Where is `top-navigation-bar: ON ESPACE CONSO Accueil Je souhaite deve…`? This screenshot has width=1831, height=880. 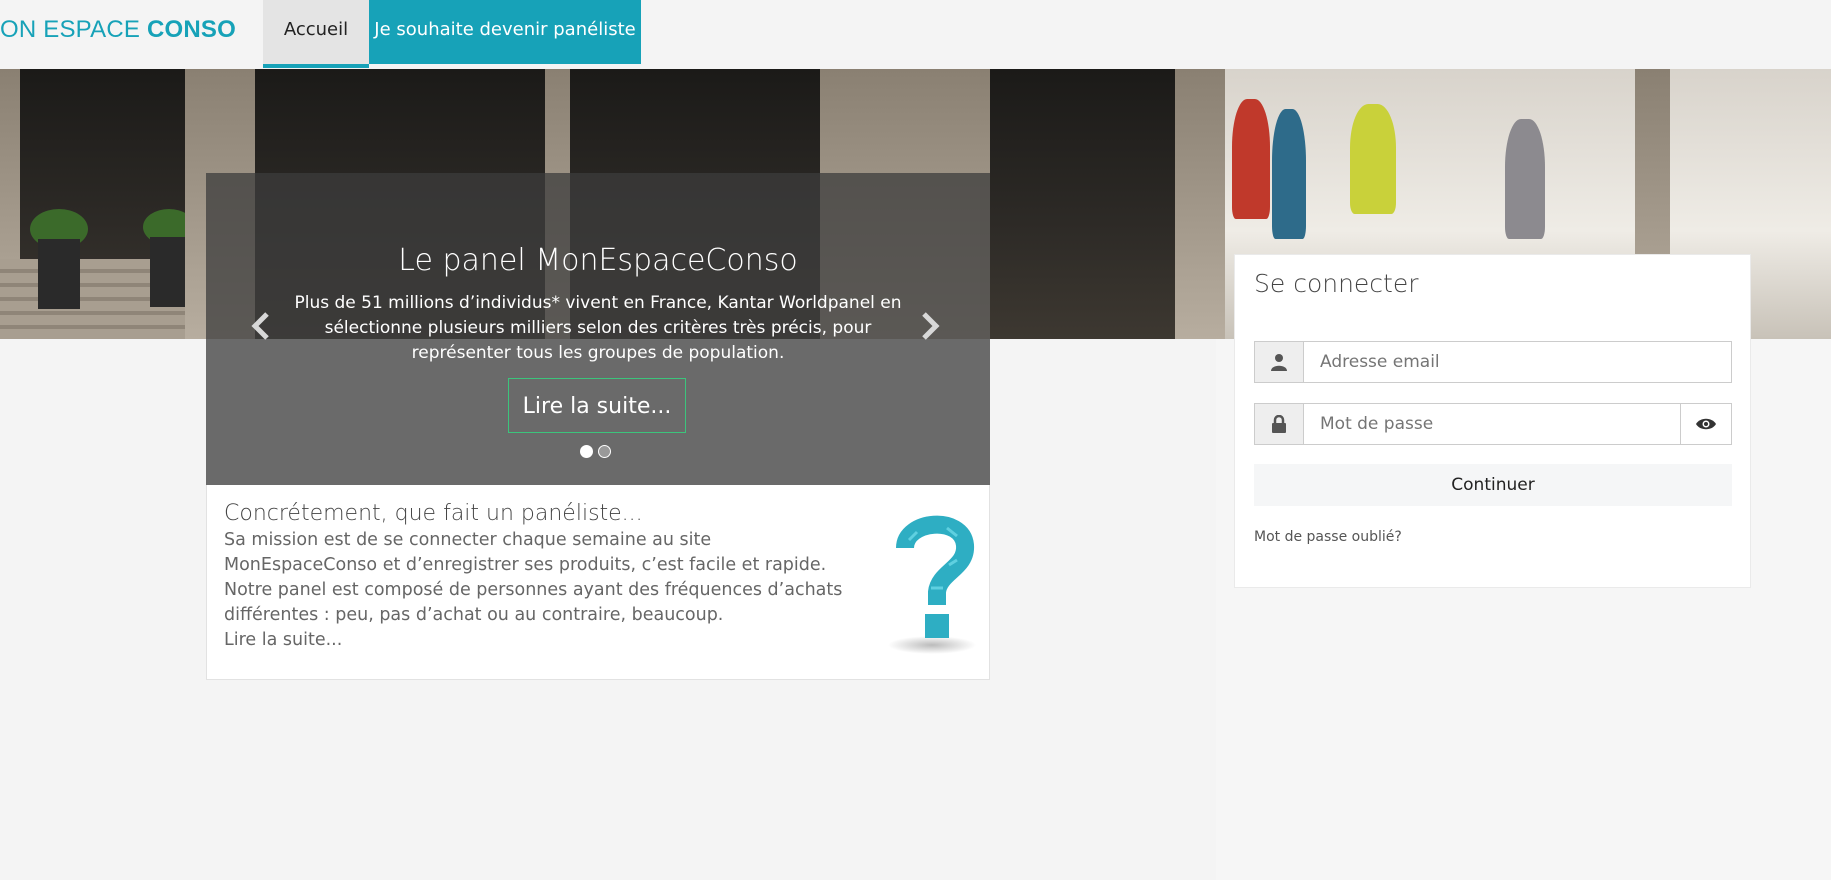 top-navigation-bar: ON ESPACE CONSO Accueil Je souhaite deve… is located at coordinates (915, 34).